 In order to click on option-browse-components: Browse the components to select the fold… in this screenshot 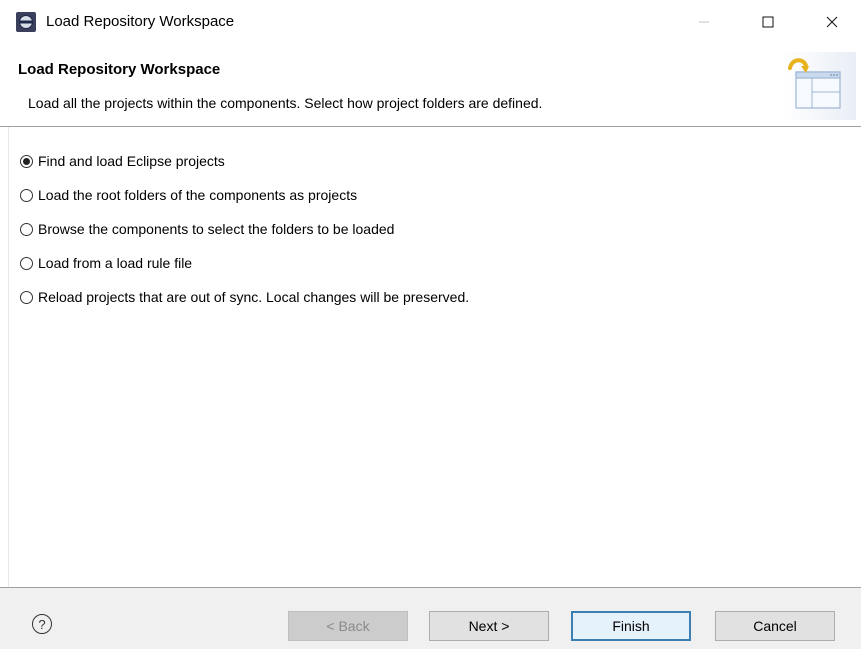, I will do `click(207, 229)`.